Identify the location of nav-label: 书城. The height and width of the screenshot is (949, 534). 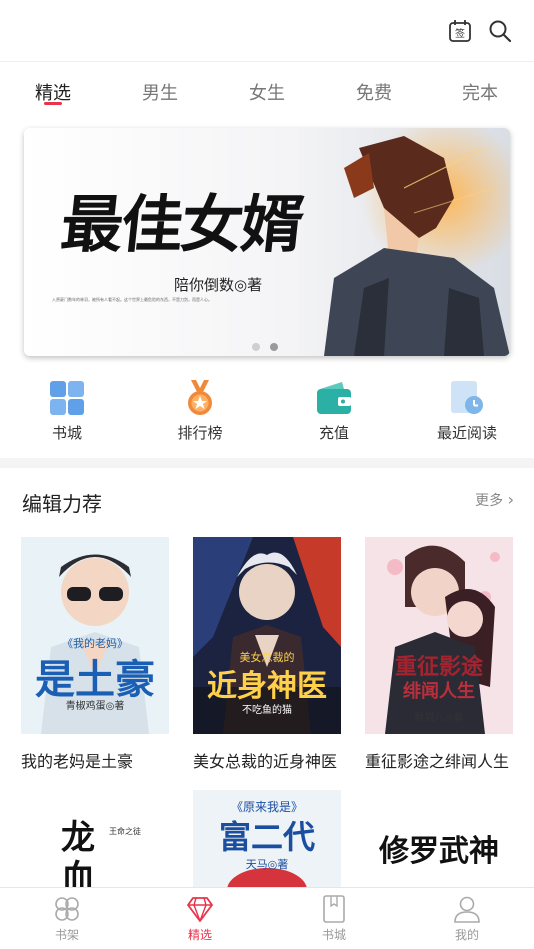
(333, 935).